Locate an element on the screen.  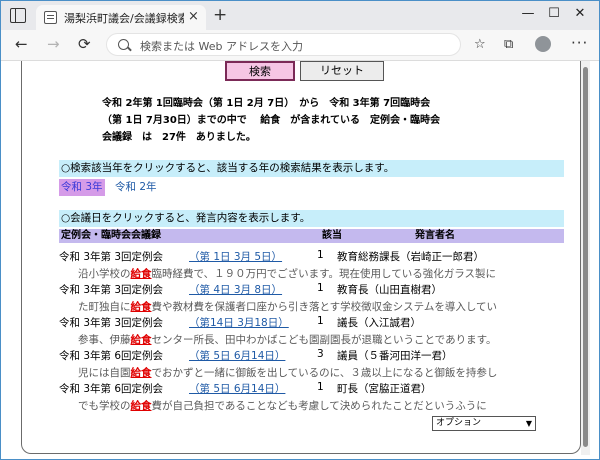
close-window-icon: ✕ is located at coordinates (580, 13).